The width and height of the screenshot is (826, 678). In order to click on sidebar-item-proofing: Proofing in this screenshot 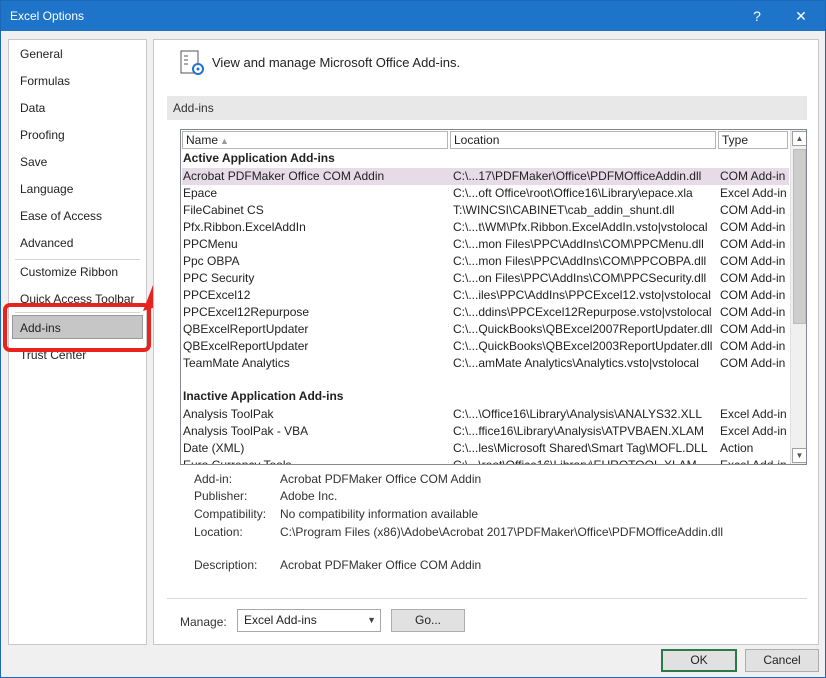, I will do `click(77, 135)`.